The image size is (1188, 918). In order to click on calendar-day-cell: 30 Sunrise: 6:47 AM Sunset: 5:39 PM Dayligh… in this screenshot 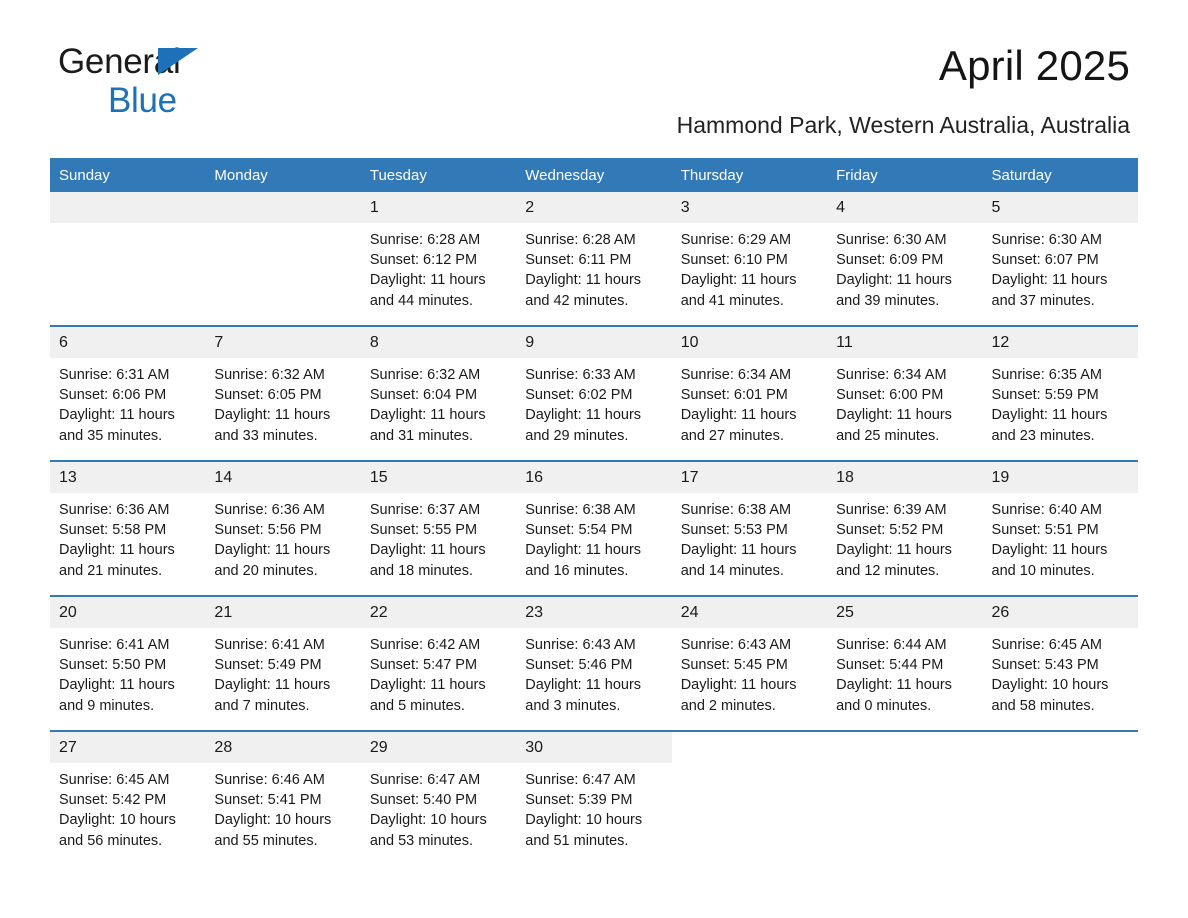, I will do `click(594, 797)`.